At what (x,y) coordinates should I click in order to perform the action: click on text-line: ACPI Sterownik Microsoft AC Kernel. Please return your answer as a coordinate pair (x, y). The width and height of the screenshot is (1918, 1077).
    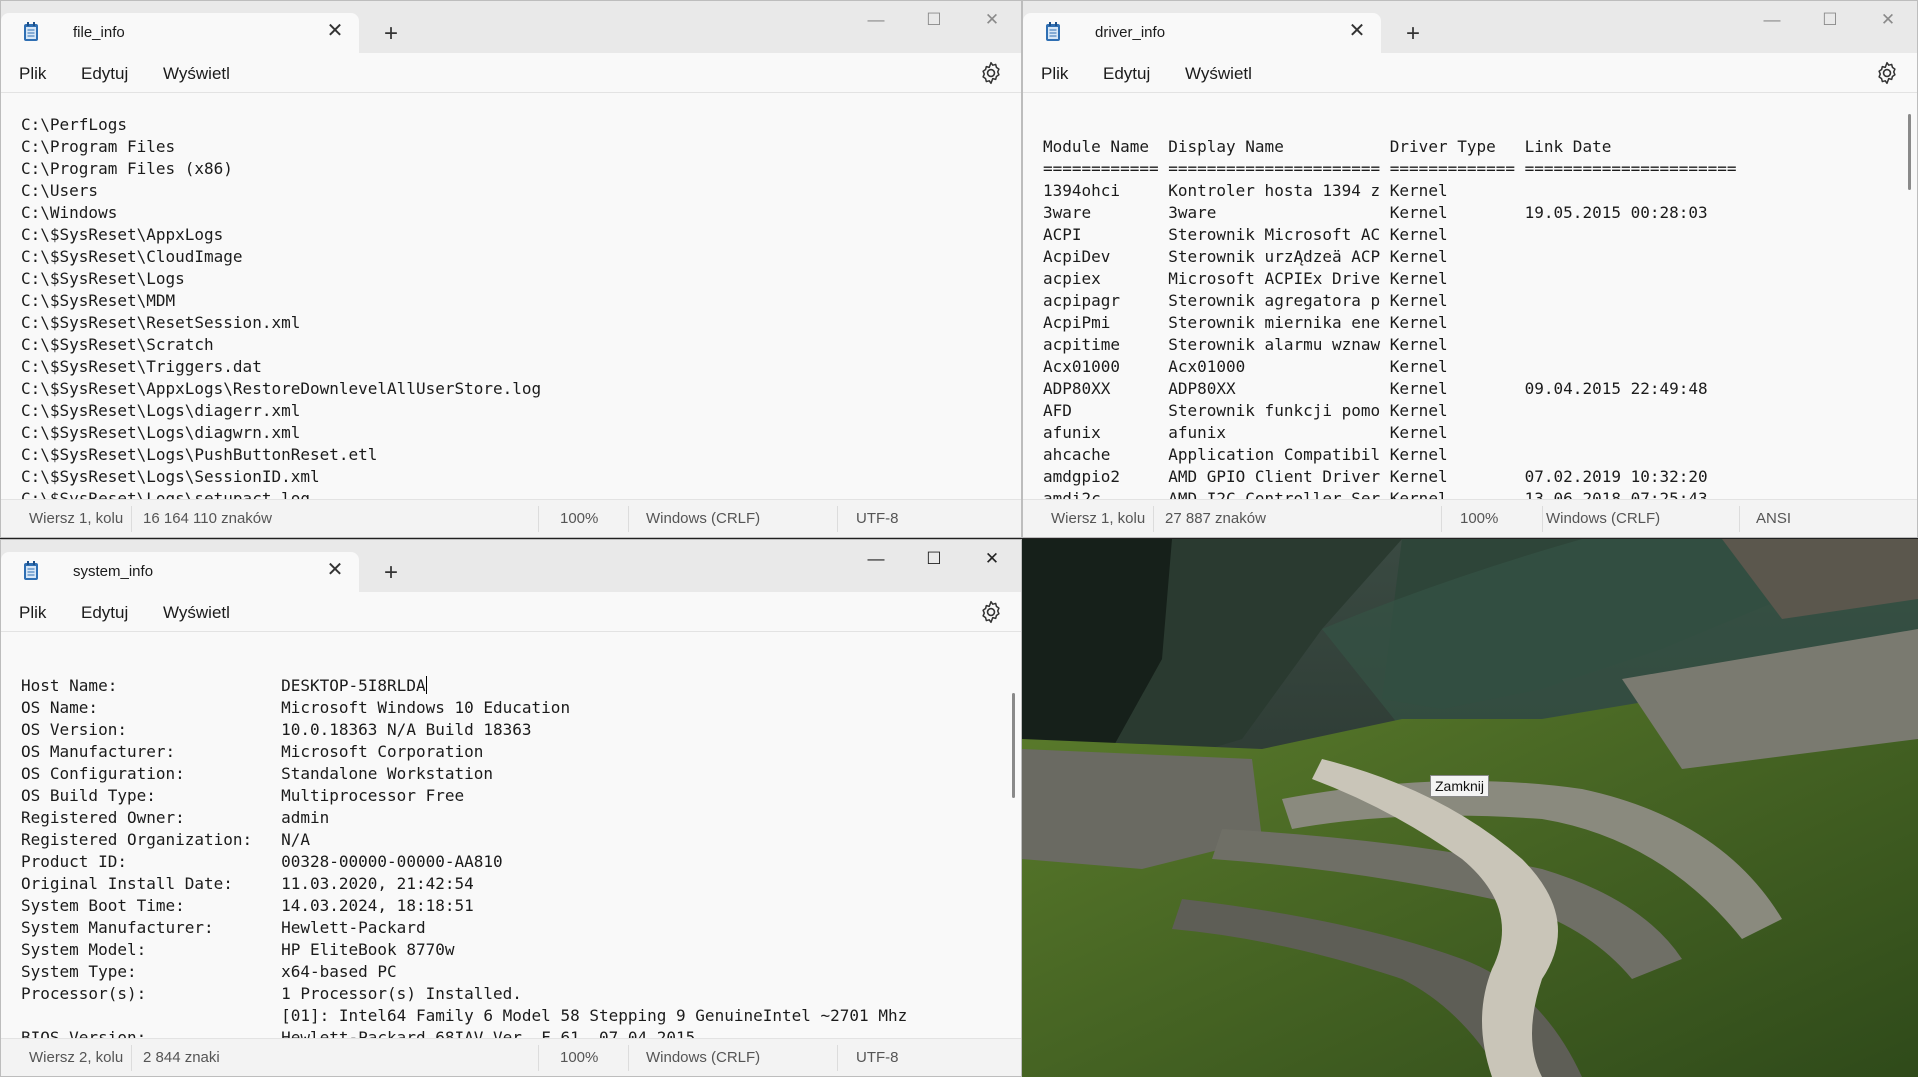
    Looking at the image, I should click on (1245, 234).